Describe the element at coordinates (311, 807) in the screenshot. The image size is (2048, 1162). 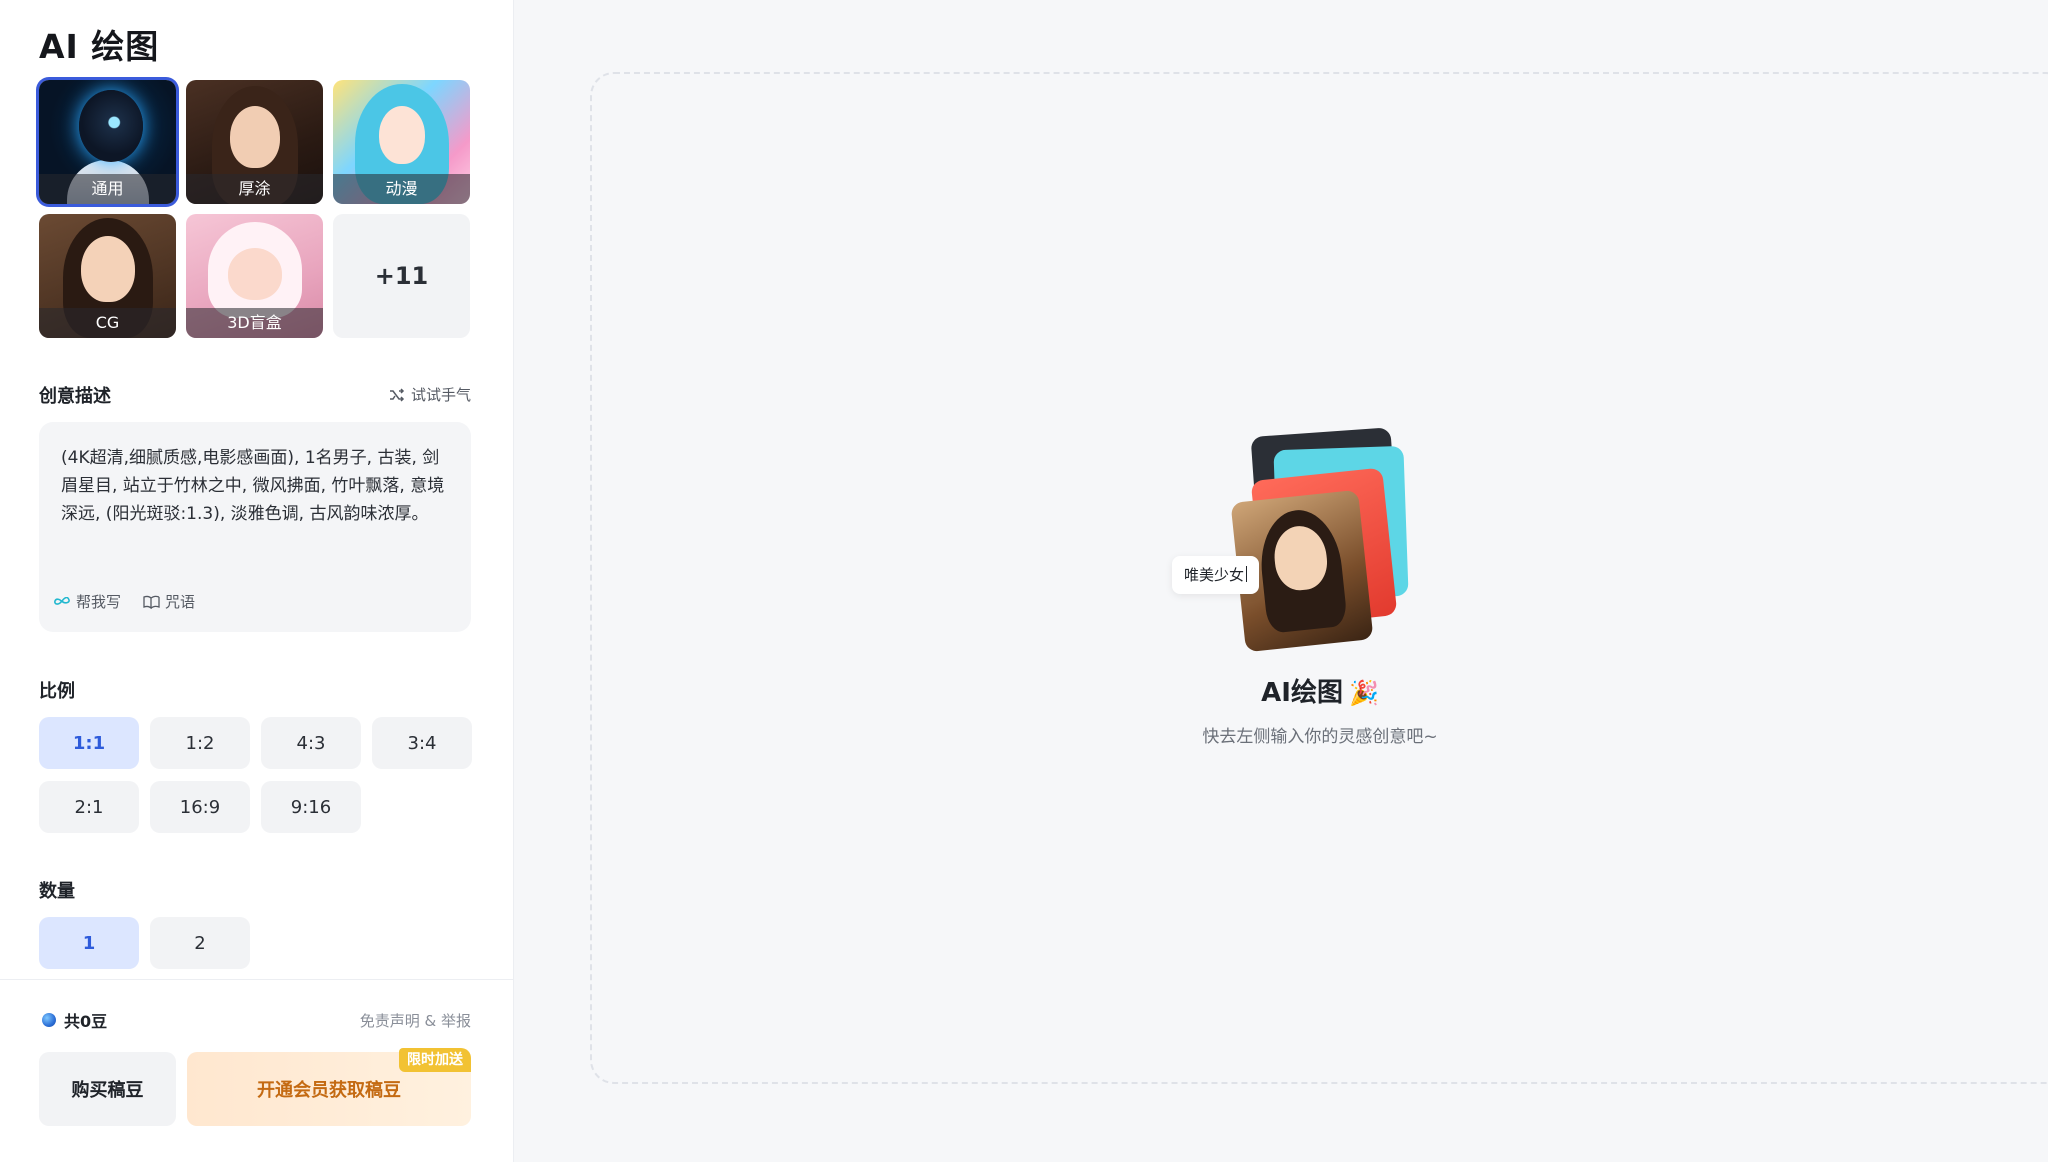
I see `ratio-option-9-16: 9:16` at that location.